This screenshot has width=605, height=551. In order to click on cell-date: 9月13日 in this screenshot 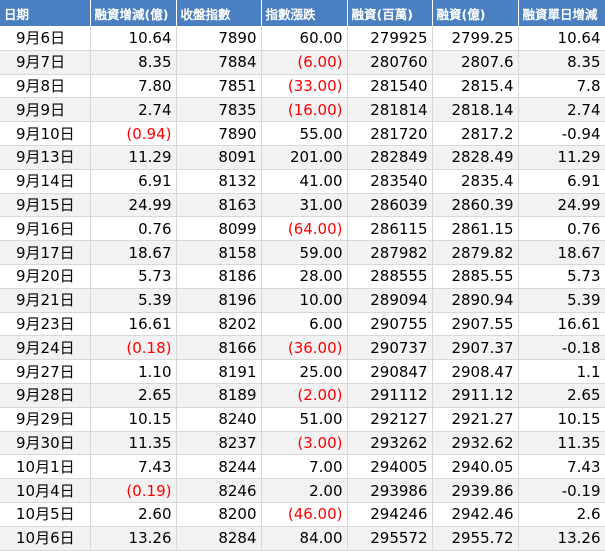, I will do `click(45, 157)`.